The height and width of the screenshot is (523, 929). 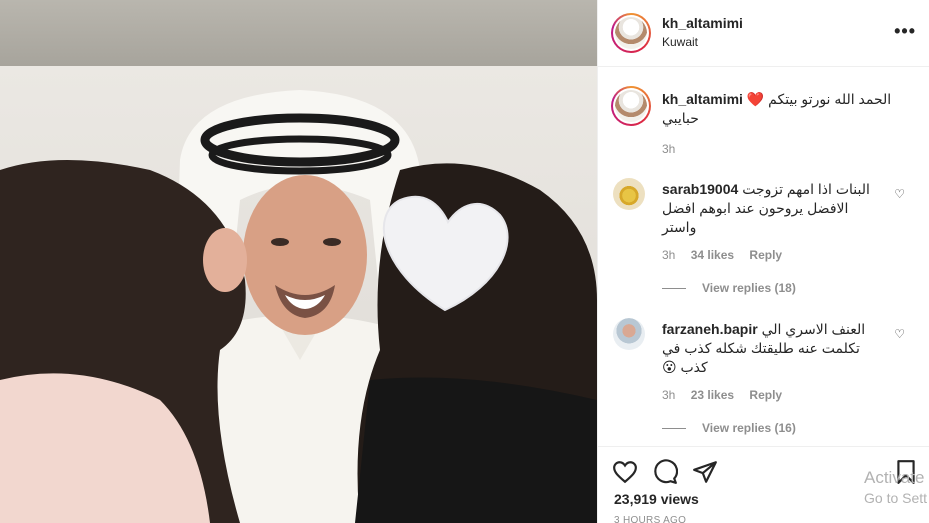 I want to click on comment-bubble-icon, so click(x=665, y=472).